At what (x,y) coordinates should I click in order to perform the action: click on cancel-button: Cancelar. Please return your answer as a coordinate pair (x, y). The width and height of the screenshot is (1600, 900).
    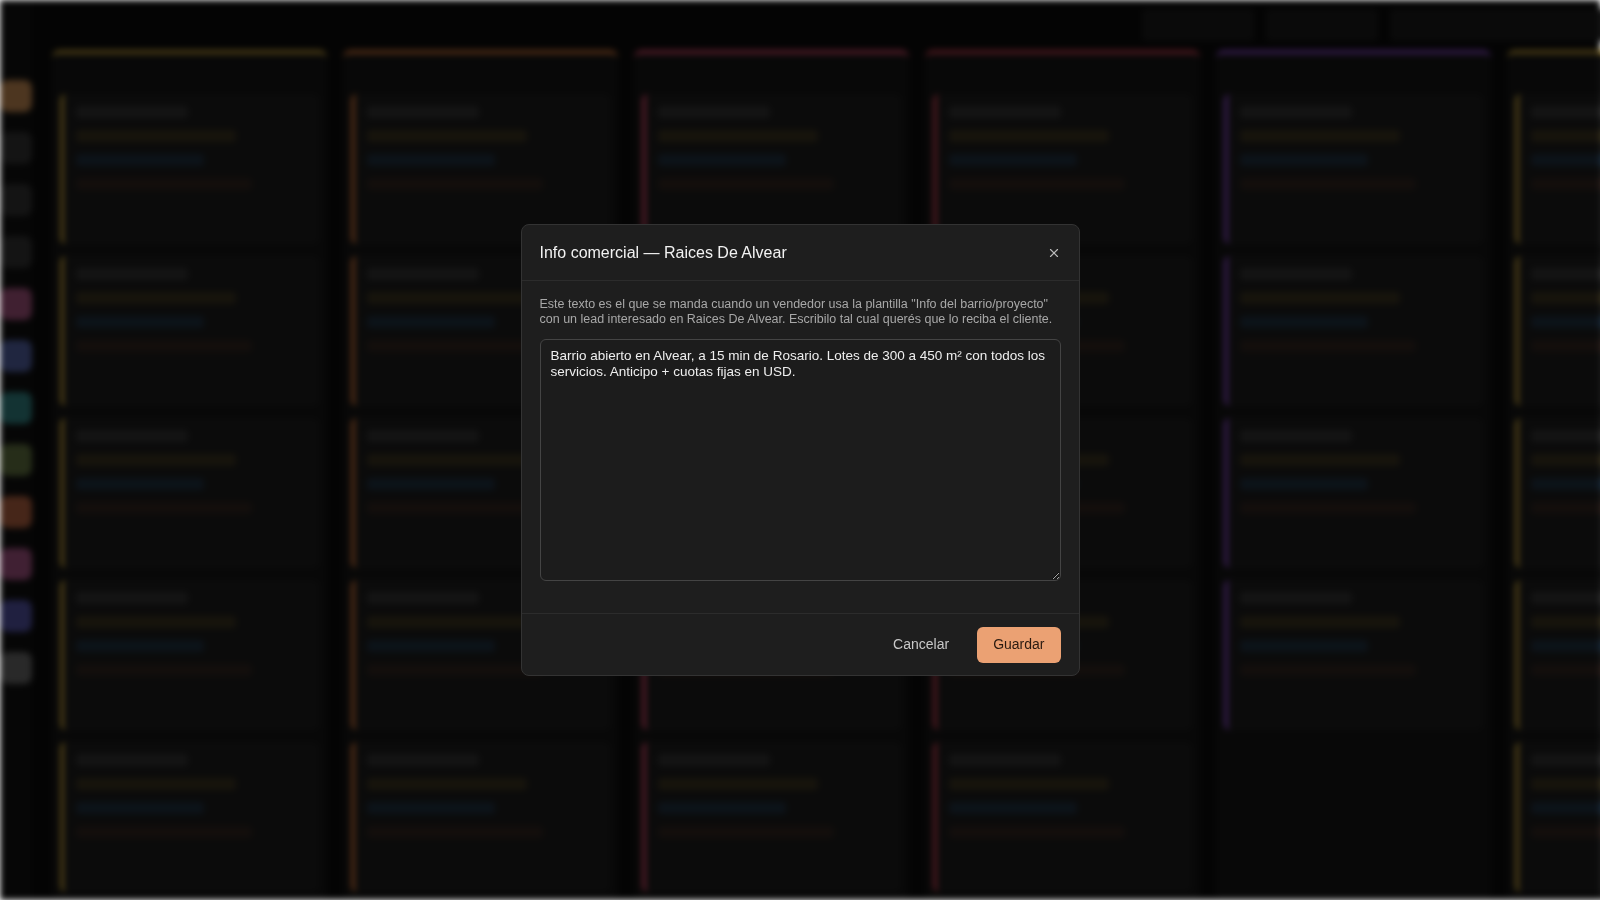
    Looking at the image, I should click on (921, 644).